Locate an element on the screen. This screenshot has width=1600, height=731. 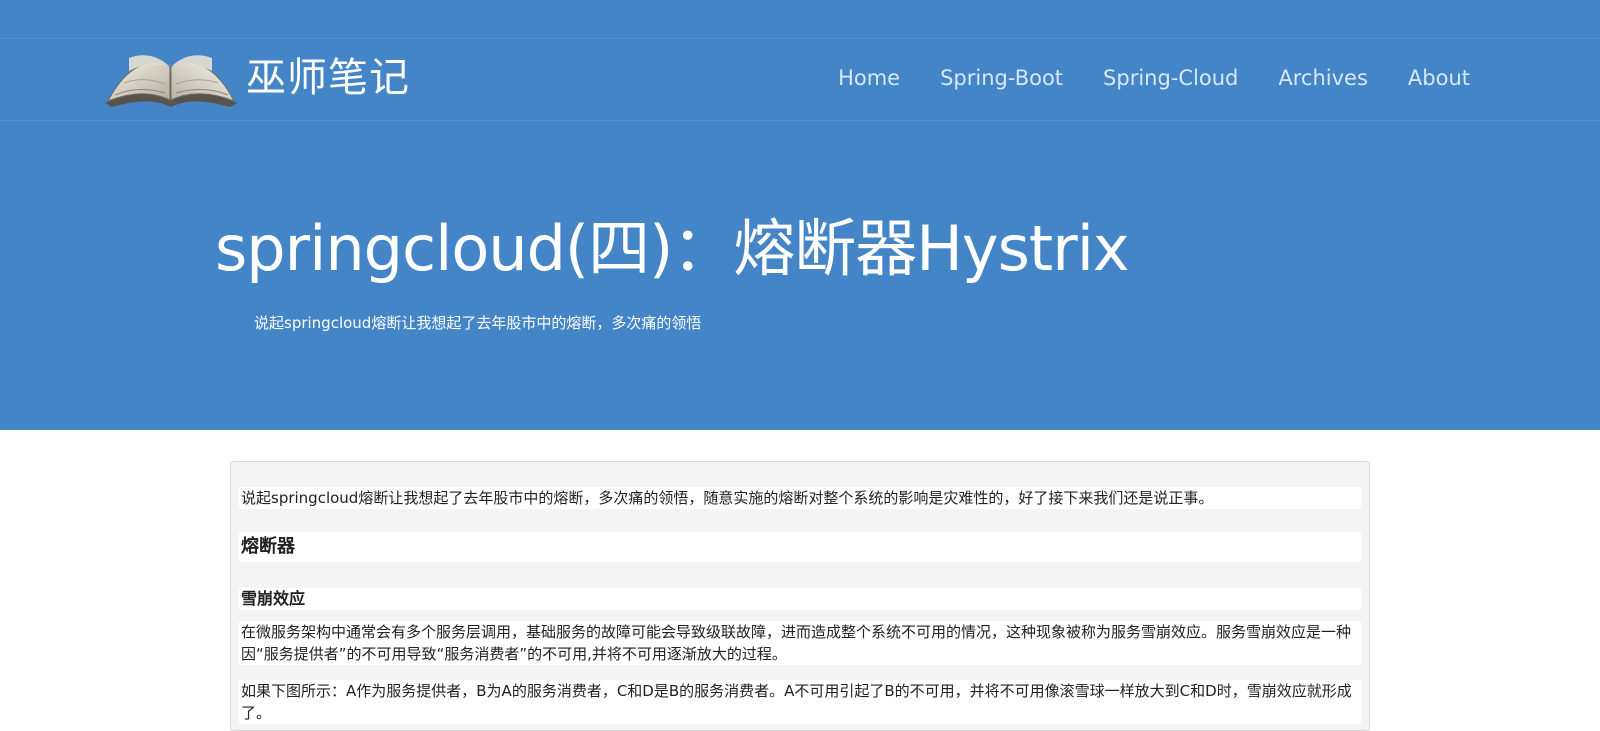
top-divider is located at coordinates (800, 38).